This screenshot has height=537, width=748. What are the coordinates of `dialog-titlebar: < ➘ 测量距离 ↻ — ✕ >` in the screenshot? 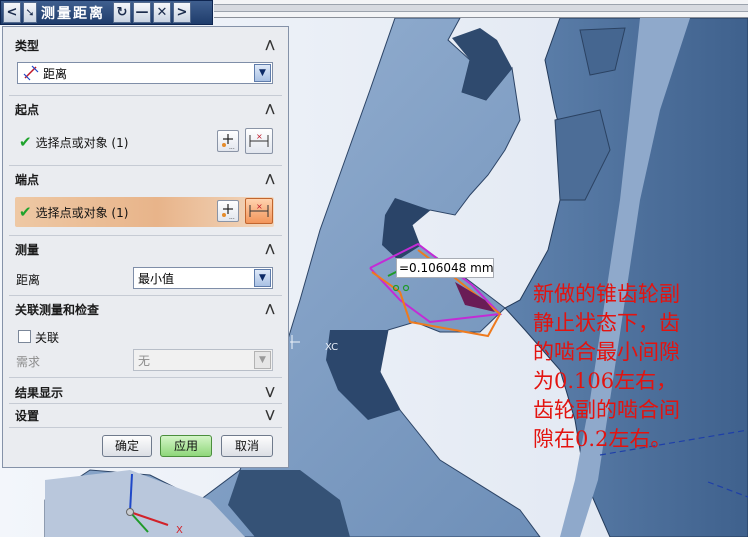 It's located at (106, 12).